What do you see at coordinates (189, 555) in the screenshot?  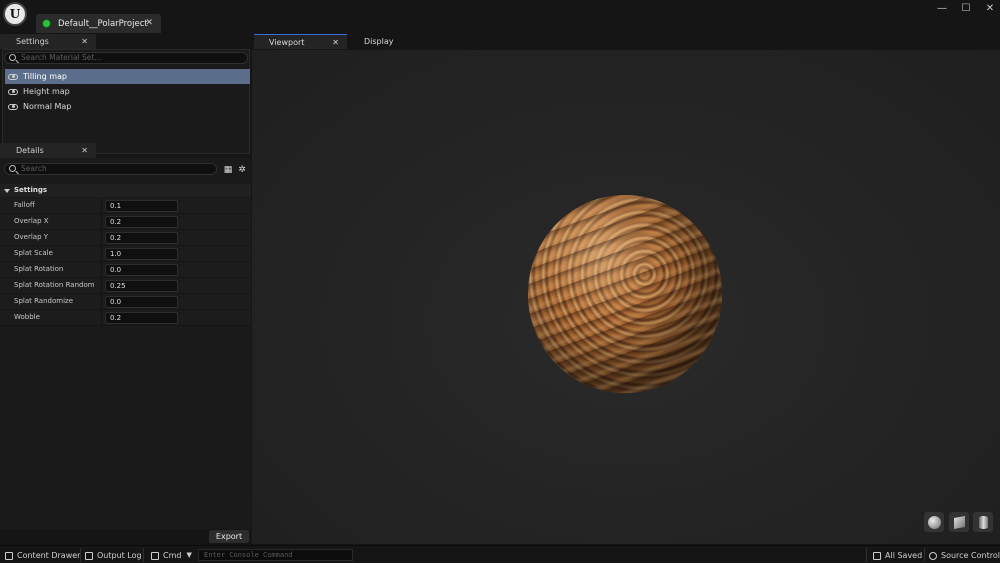 I see `chevron-down-icon: ▼` at bounding box center [189, 555].